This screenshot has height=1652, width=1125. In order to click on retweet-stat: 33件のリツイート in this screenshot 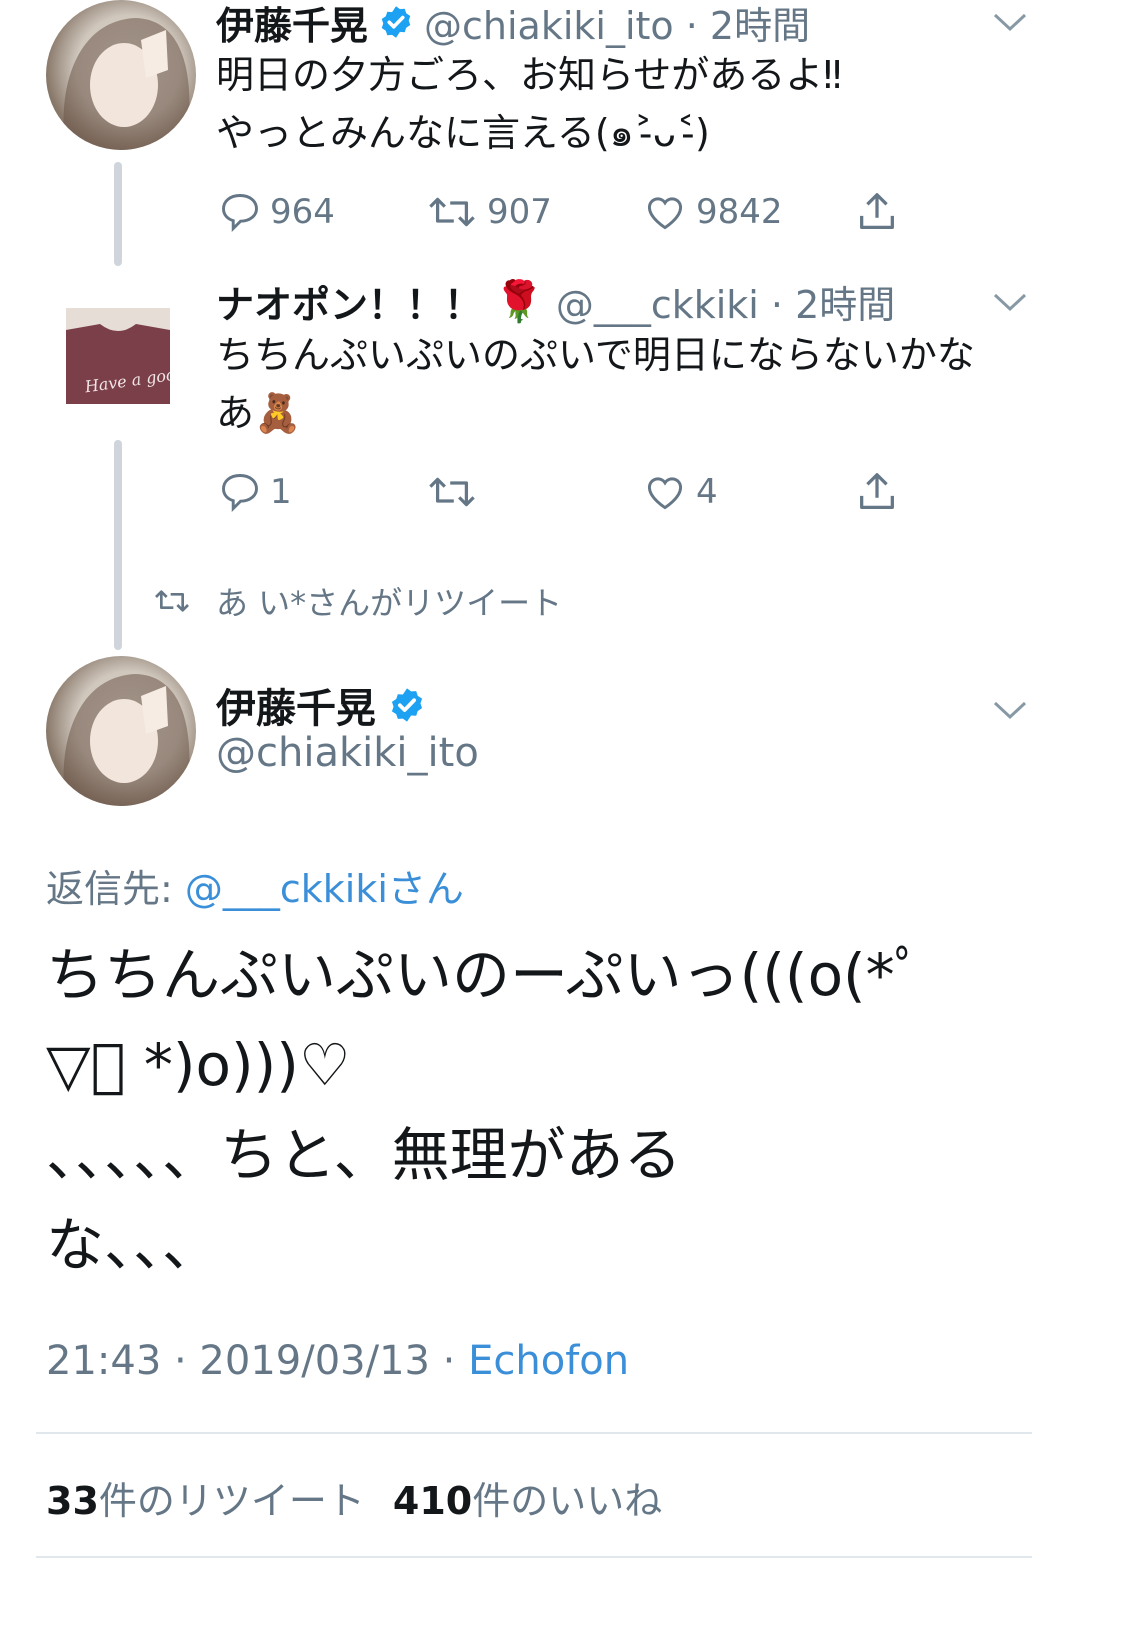, I will do `click(205, 1497)`.